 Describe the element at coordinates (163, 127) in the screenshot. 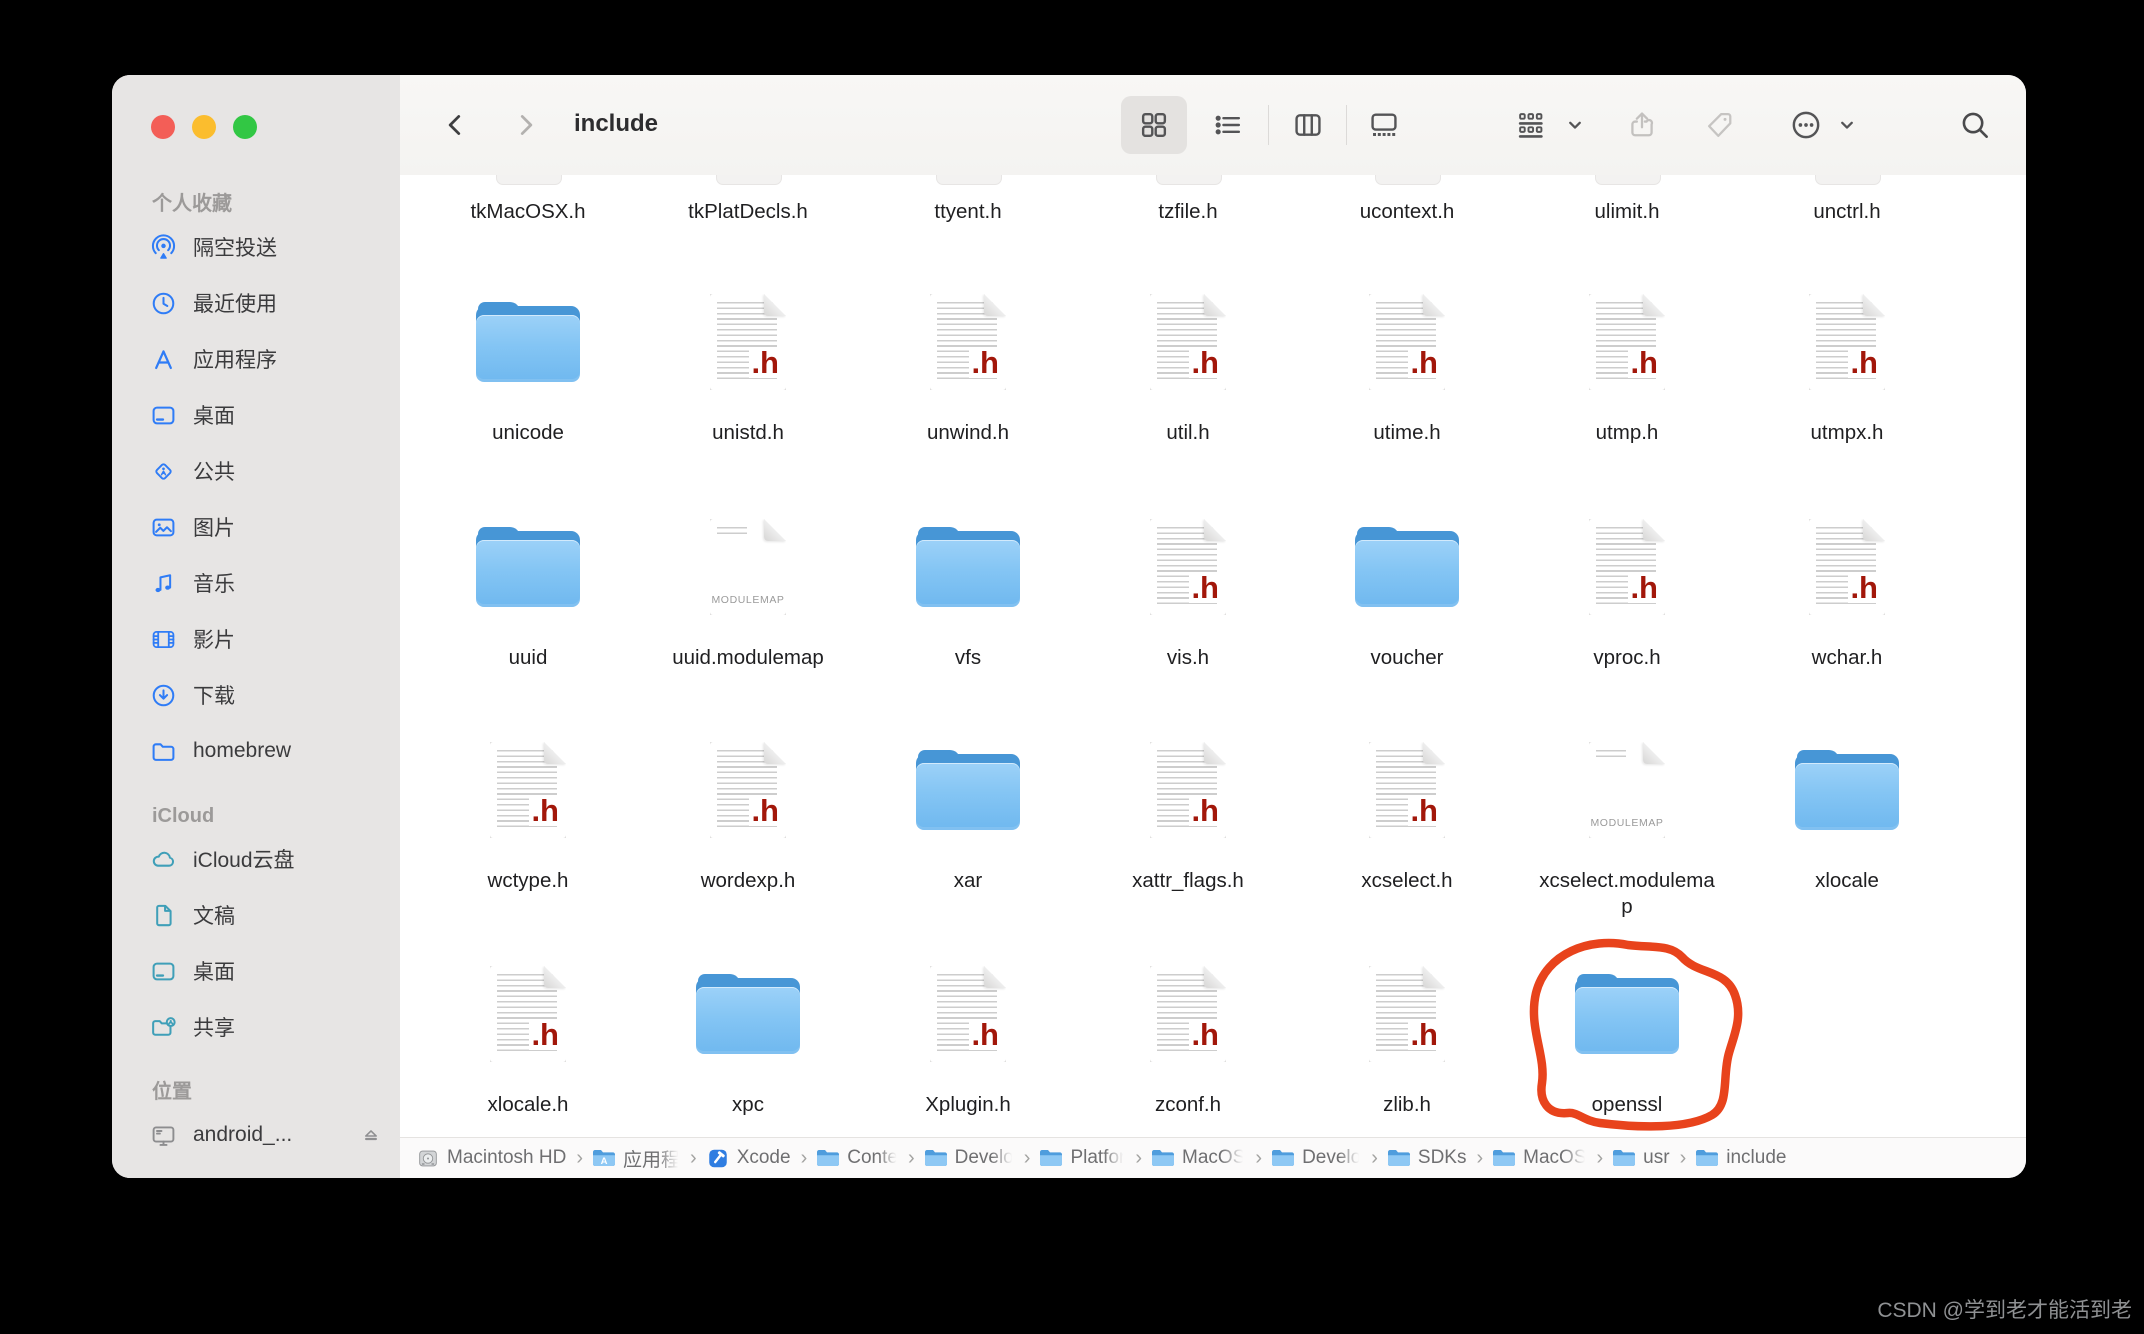

I see `close-button` at that location.